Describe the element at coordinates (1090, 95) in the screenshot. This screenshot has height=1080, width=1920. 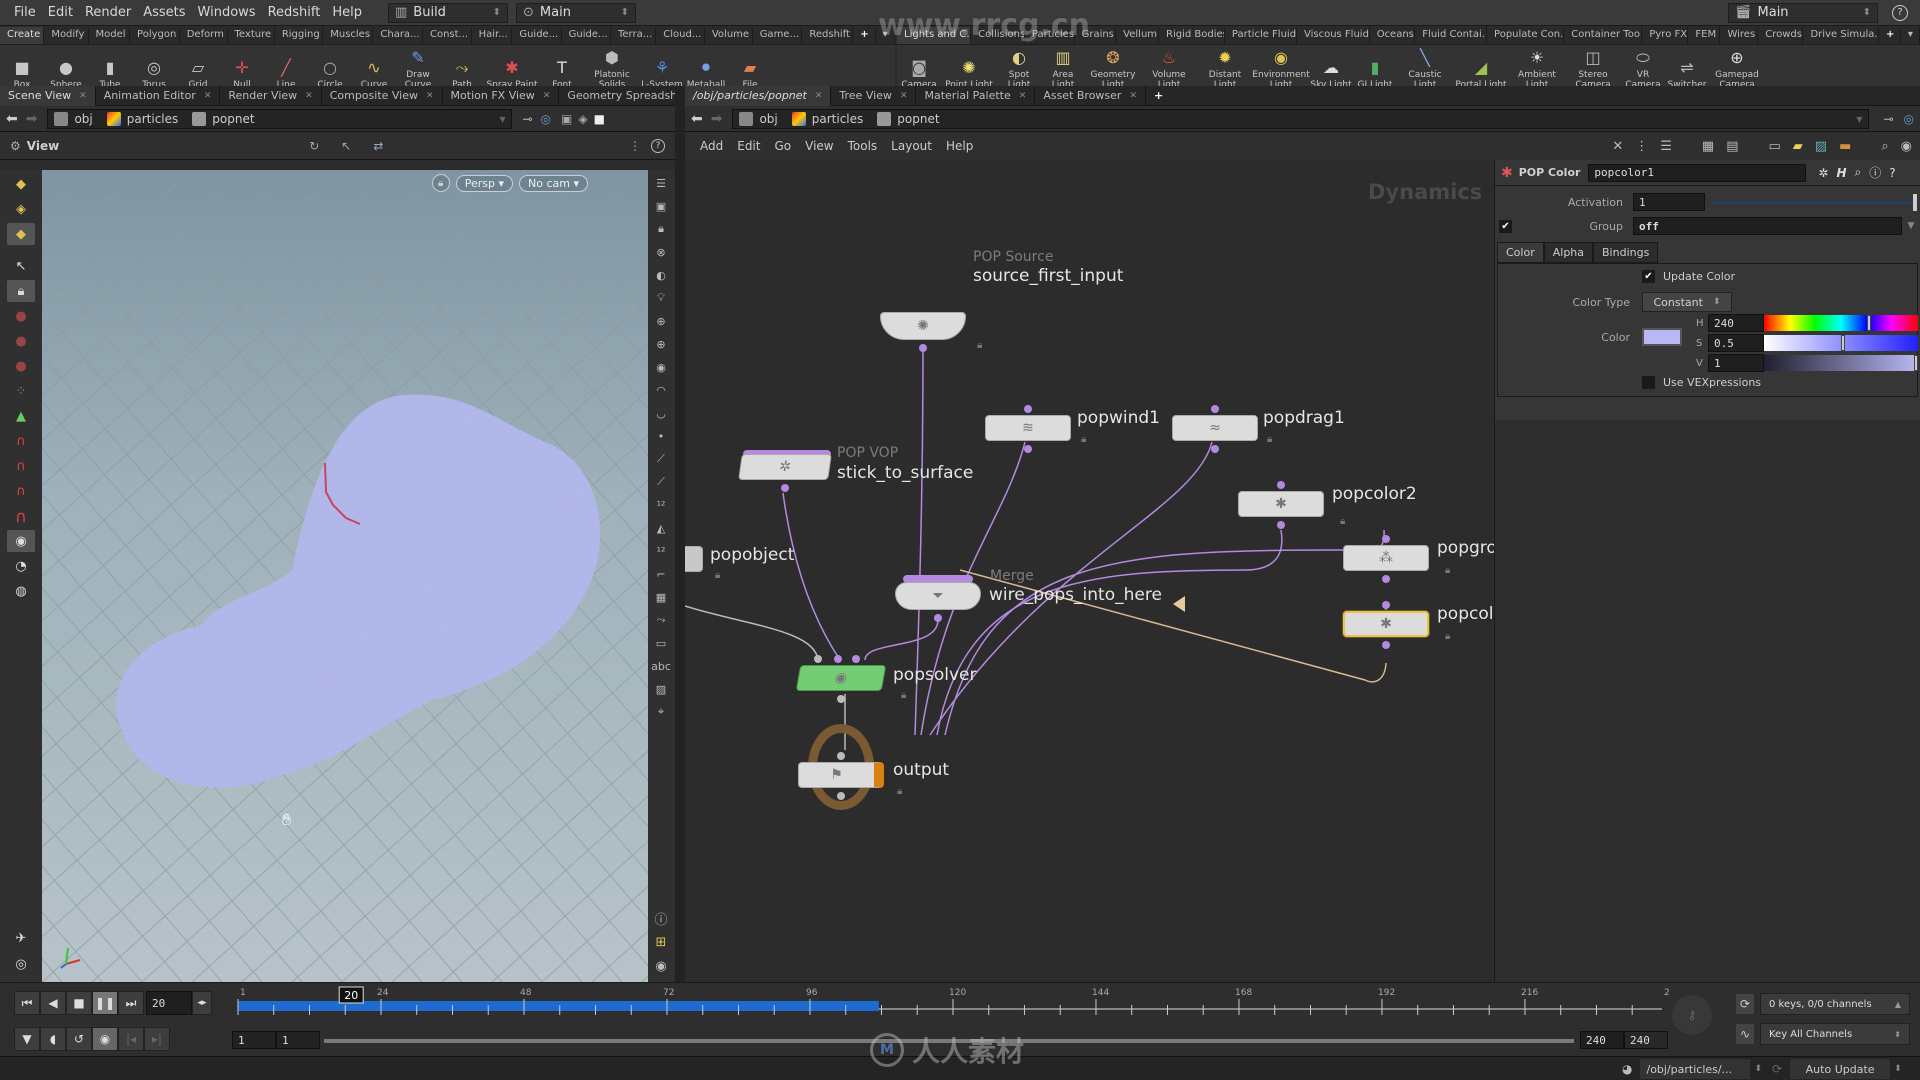
I see `pane-tab-asset-browser: Asset Browser ✕` at that location.